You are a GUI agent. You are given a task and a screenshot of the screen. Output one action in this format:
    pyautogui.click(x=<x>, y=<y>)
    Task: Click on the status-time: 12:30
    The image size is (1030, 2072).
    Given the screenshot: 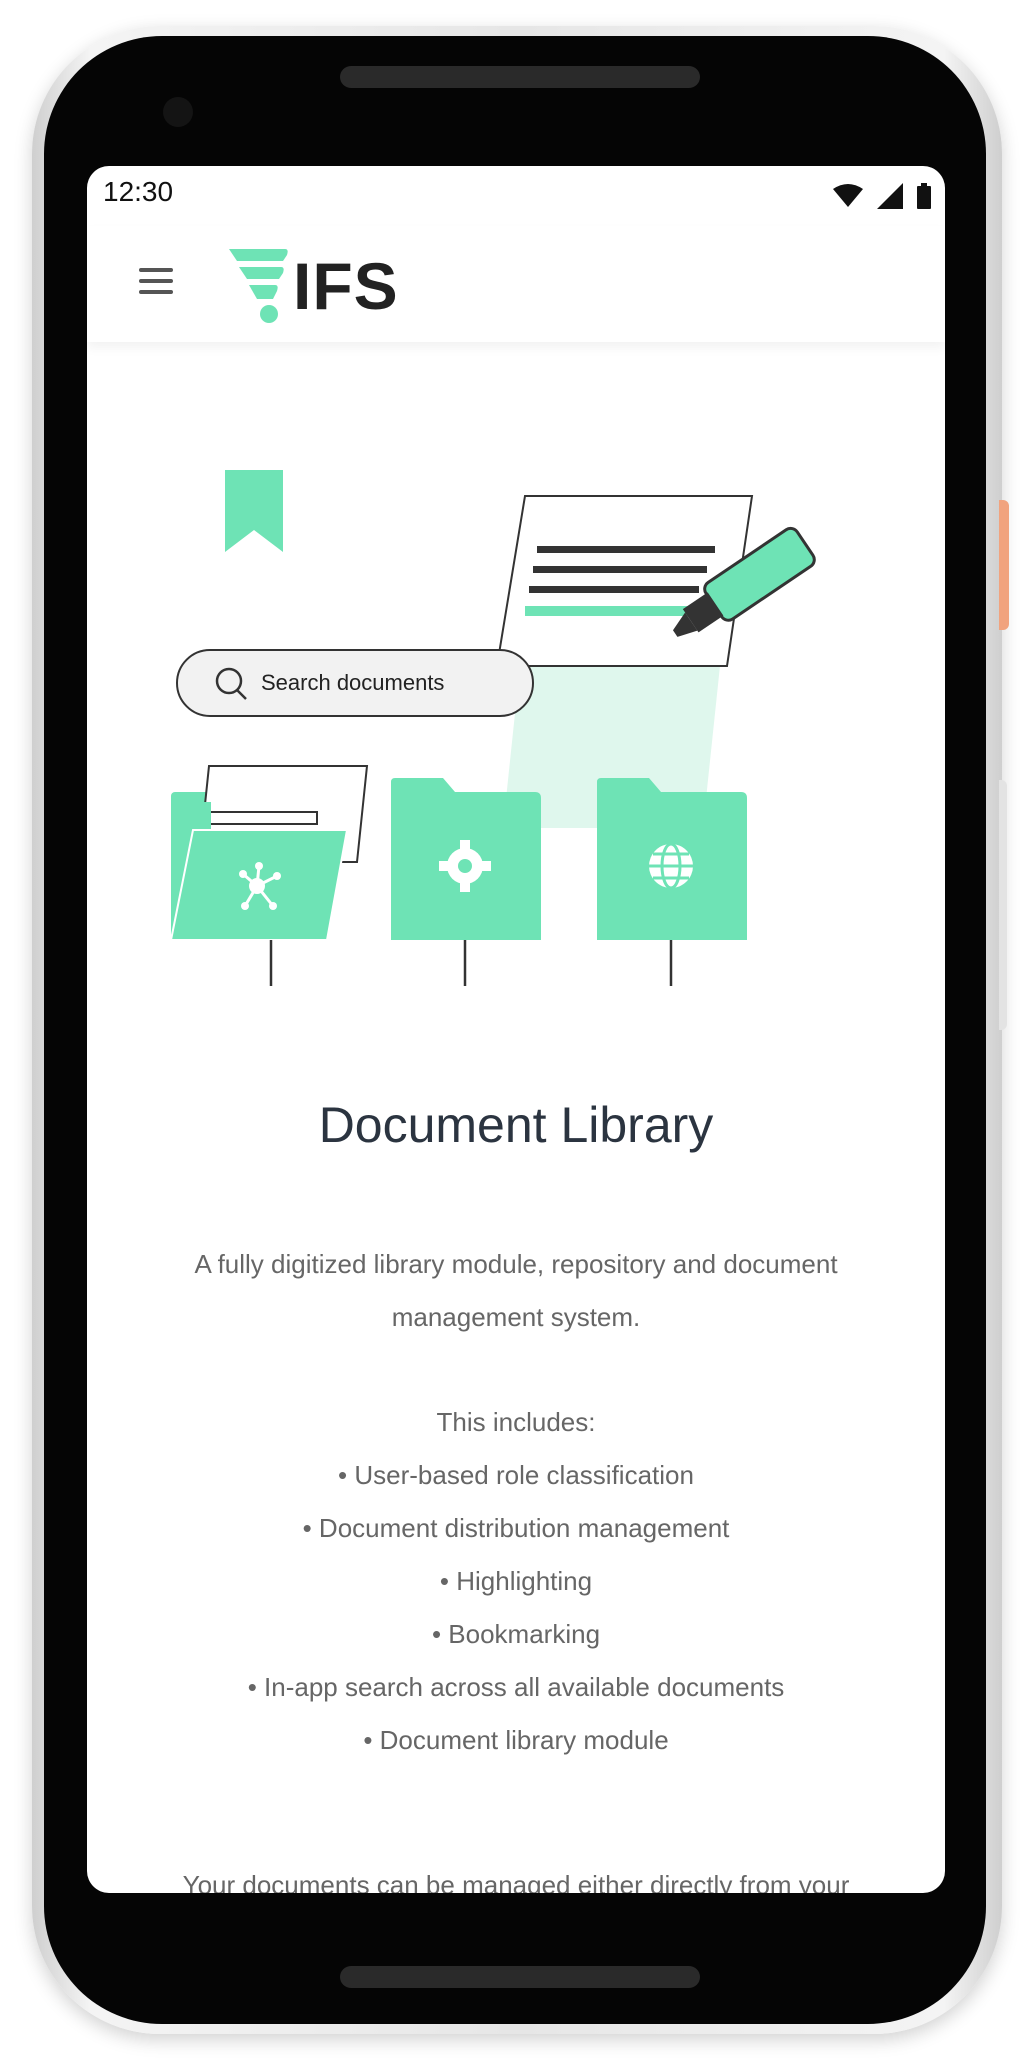 What is the action you would take?
    pyautogui.click(x=138, y=191)
    